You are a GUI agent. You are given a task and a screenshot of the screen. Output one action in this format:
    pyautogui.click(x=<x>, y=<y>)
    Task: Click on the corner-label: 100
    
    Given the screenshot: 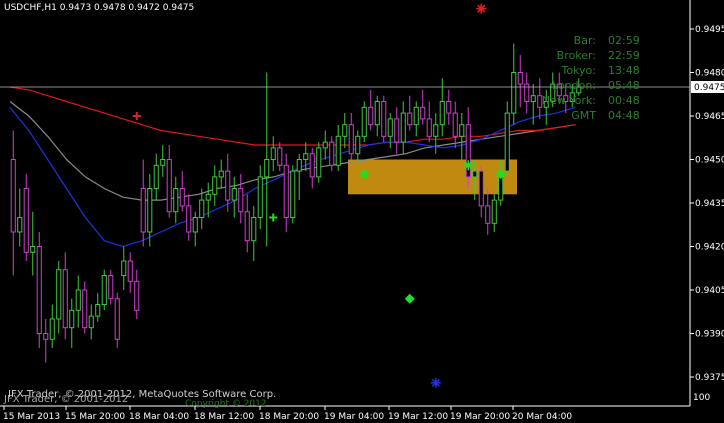 What is the action you would take?
    pyautogui.click(x=701, y=398)
    